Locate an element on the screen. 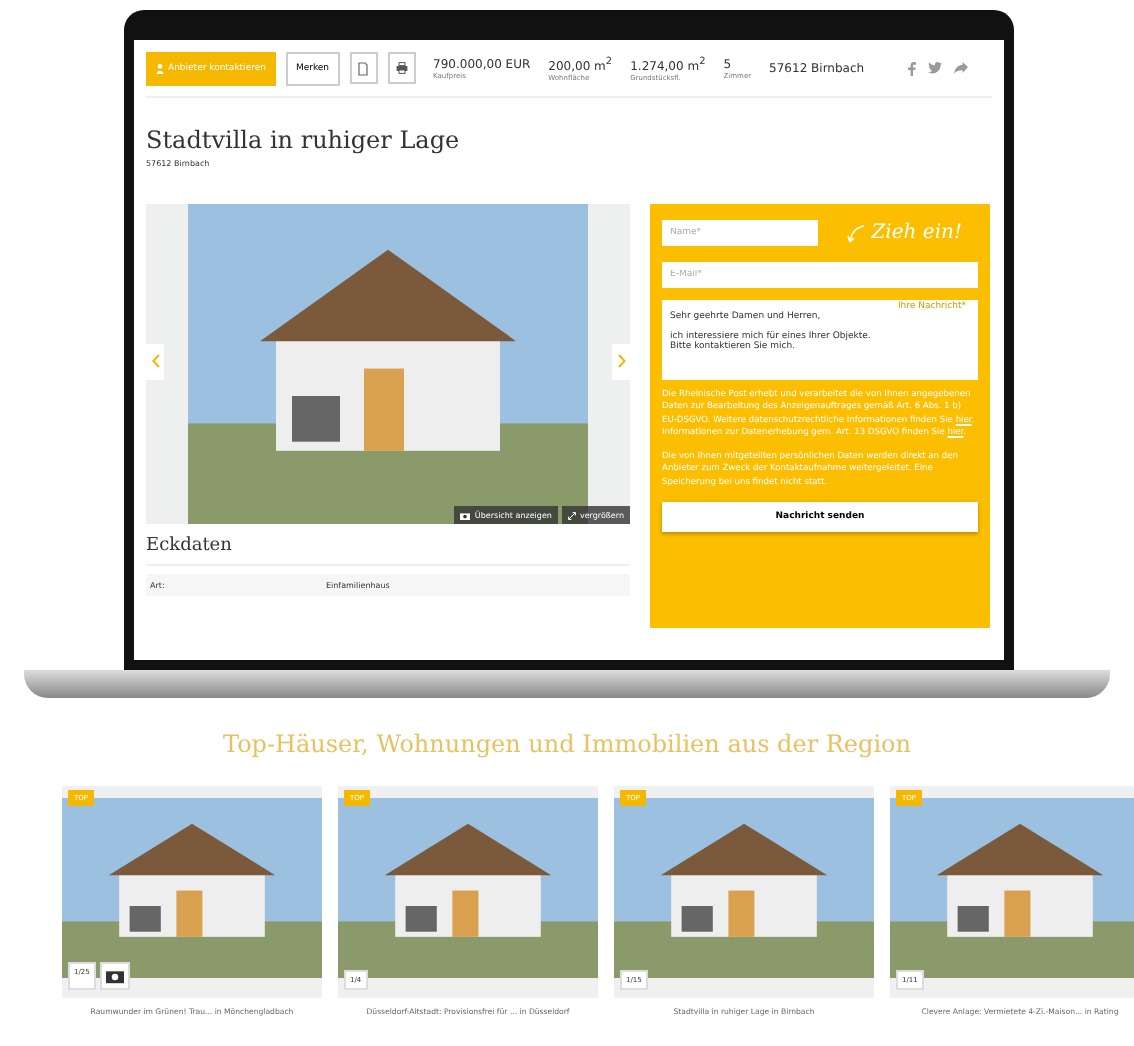 The height and width of the screenshot is (1046, 1134). expand-icon is located at coordinates (571, 515).